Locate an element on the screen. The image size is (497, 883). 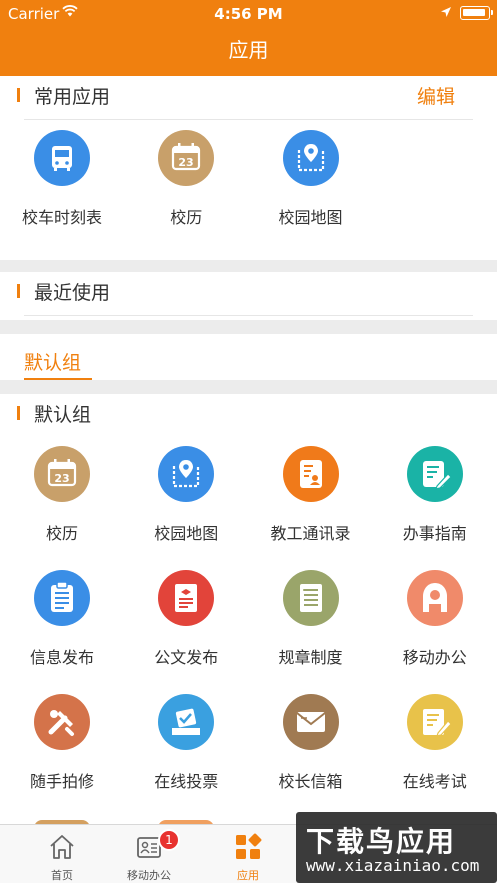
app-label: 随手拍修 is located at coordinates (61, 781).